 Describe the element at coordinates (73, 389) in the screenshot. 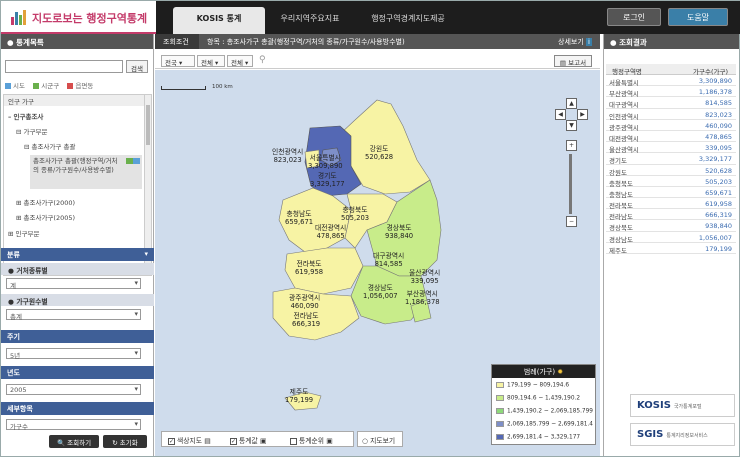

I see `year-select: 2005` at that location.